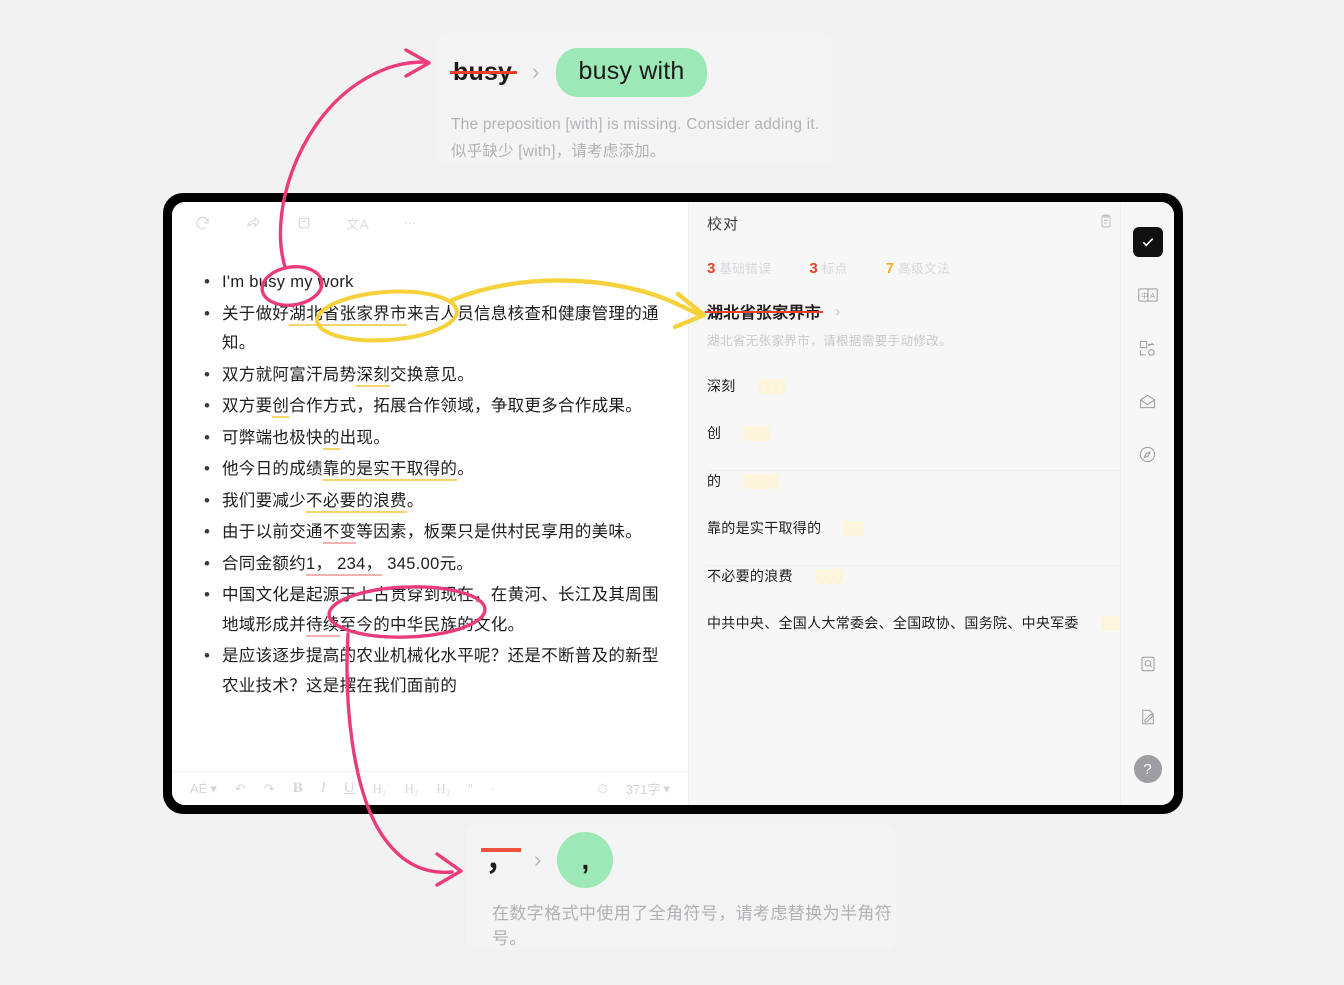  What do you see at coordinates (830, 341) in the screenshot?
I see `issue-description: 湖北省无张家界市，请根据需要手动修改。` at bounding box center [830, 341].